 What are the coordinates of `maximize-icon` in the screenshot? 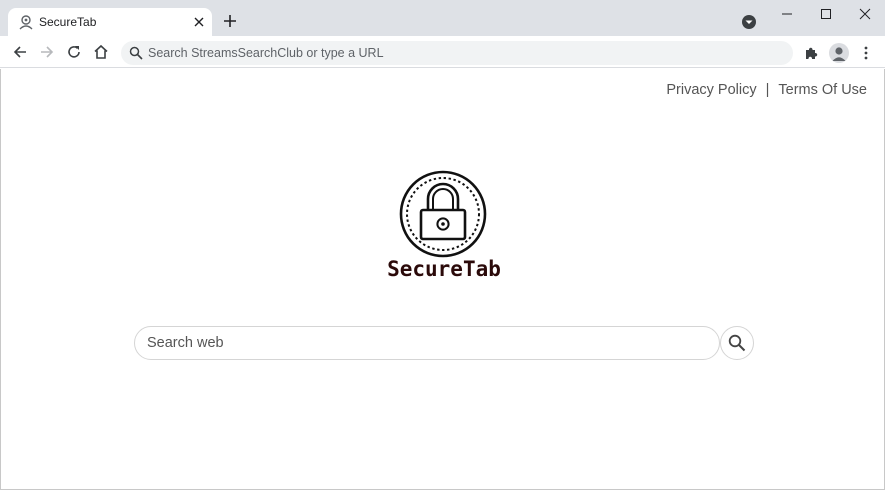 It's located at (826, 14).